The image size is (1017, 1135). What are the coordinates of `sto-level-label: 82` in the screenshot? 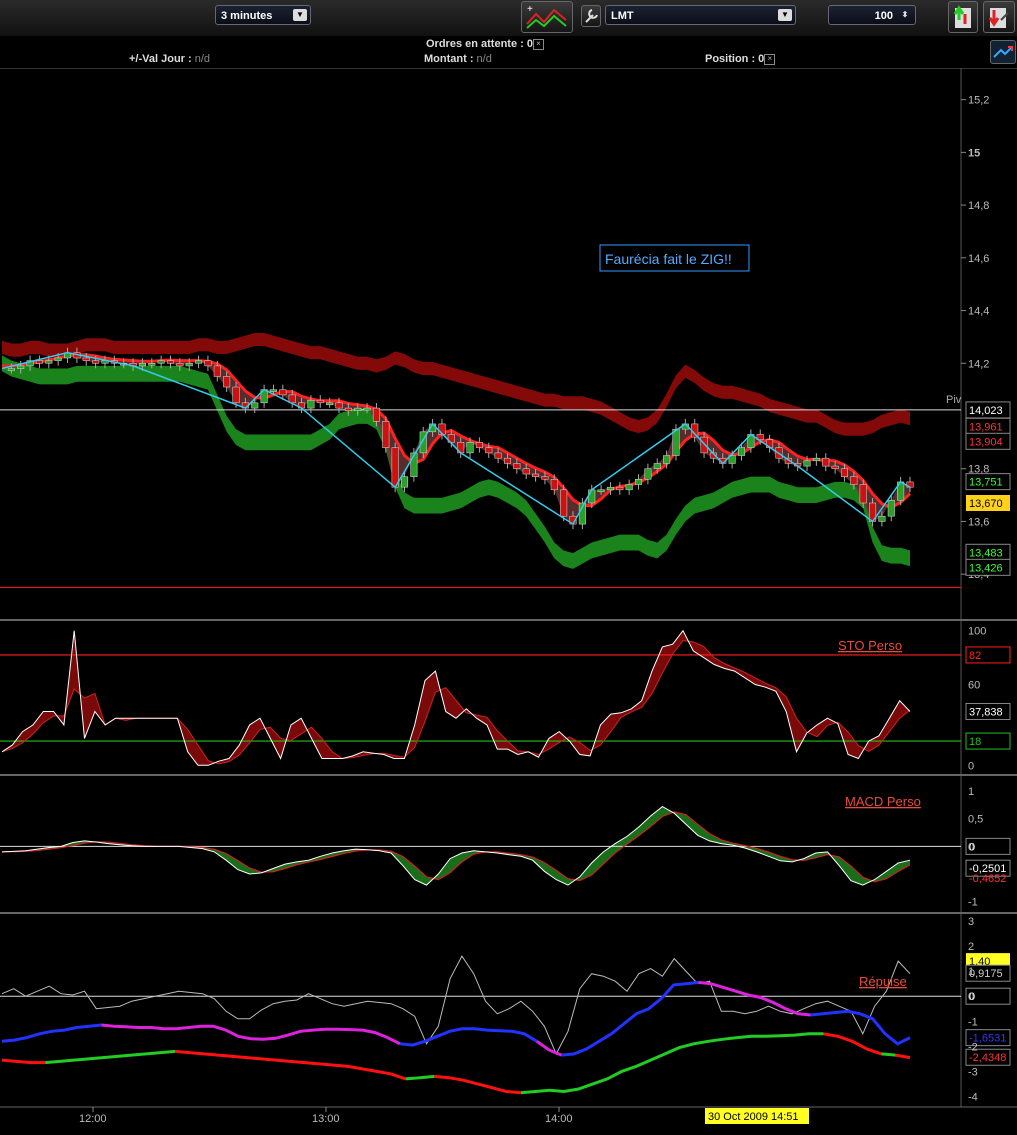 It's located at (975, 656).